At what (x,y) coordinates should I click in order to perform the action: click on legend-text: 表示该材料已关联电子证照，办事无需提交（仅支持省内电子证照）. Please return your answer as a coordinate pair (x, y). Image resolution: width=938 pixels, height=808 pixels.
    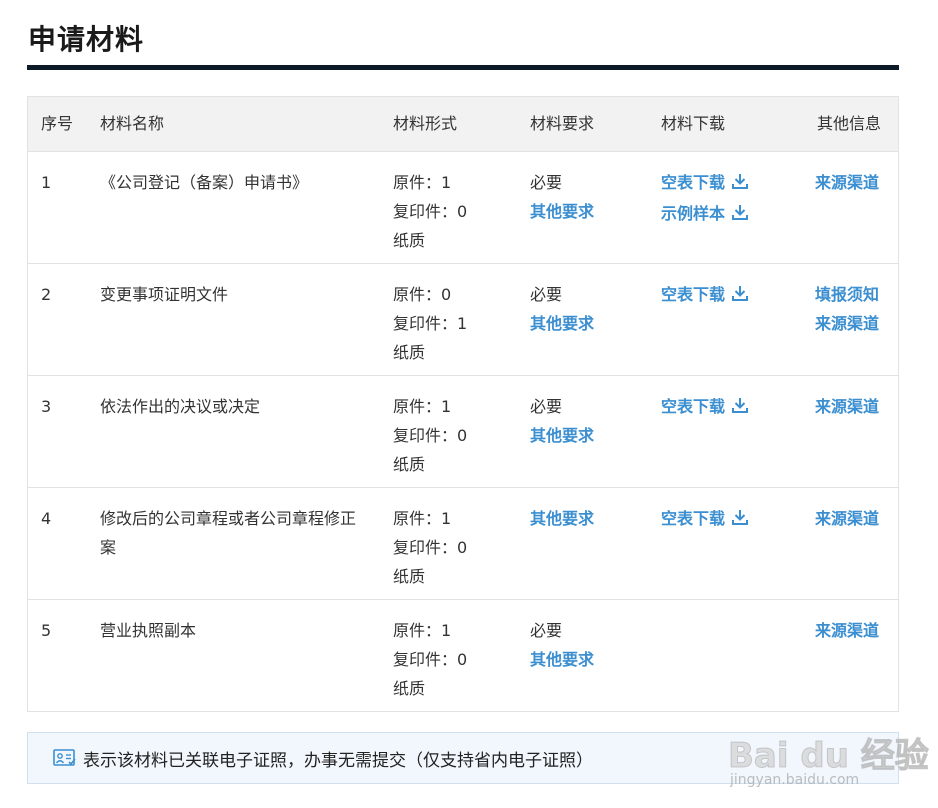
    Looking at the image, I should click on (338, 760).